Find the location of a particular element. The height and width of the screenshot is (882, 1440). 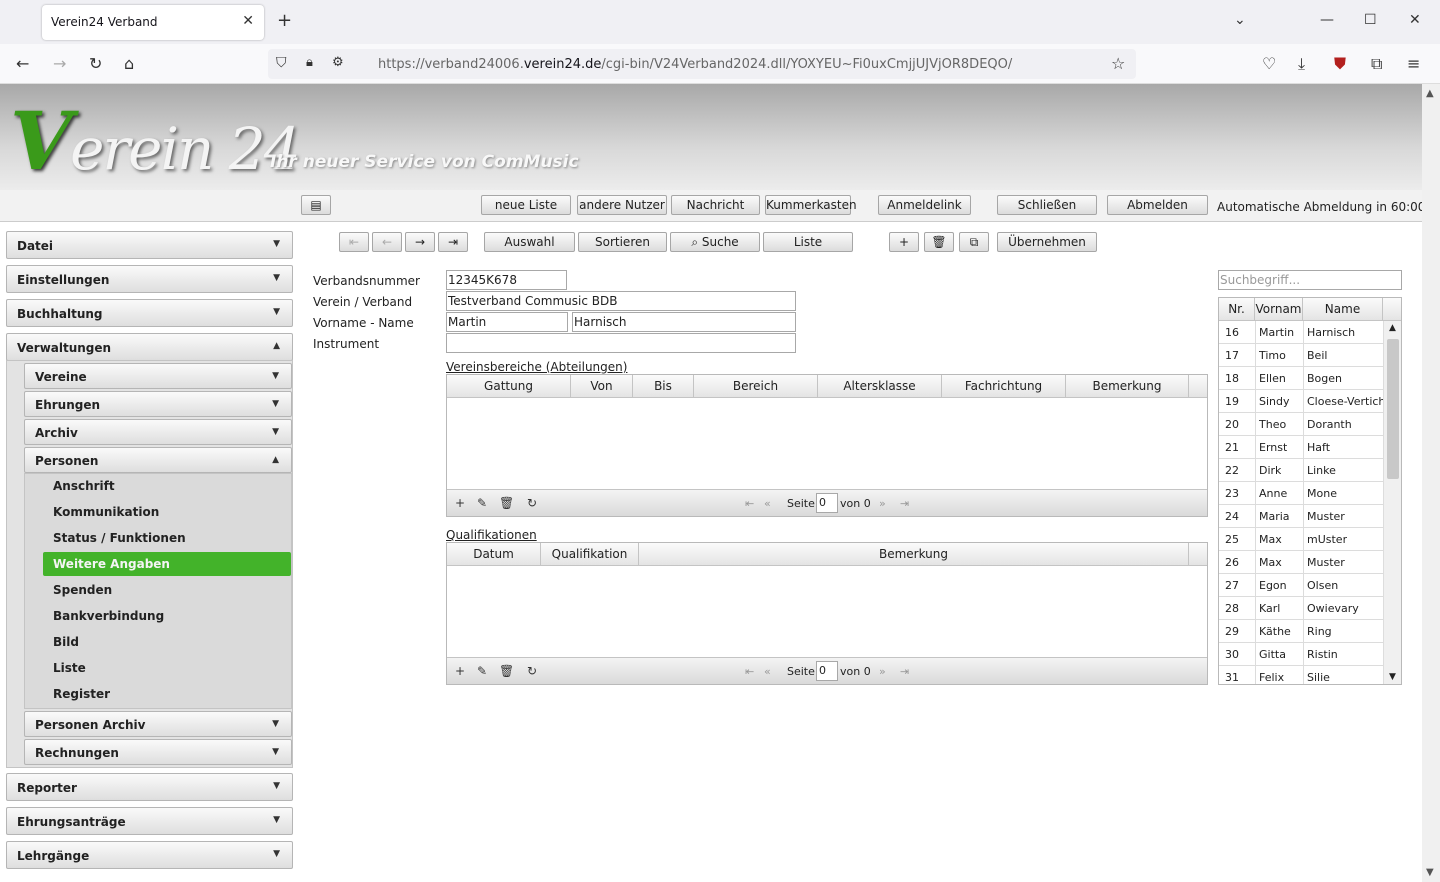

download-icon: ⤓ is located at coordinates (1301, 64).